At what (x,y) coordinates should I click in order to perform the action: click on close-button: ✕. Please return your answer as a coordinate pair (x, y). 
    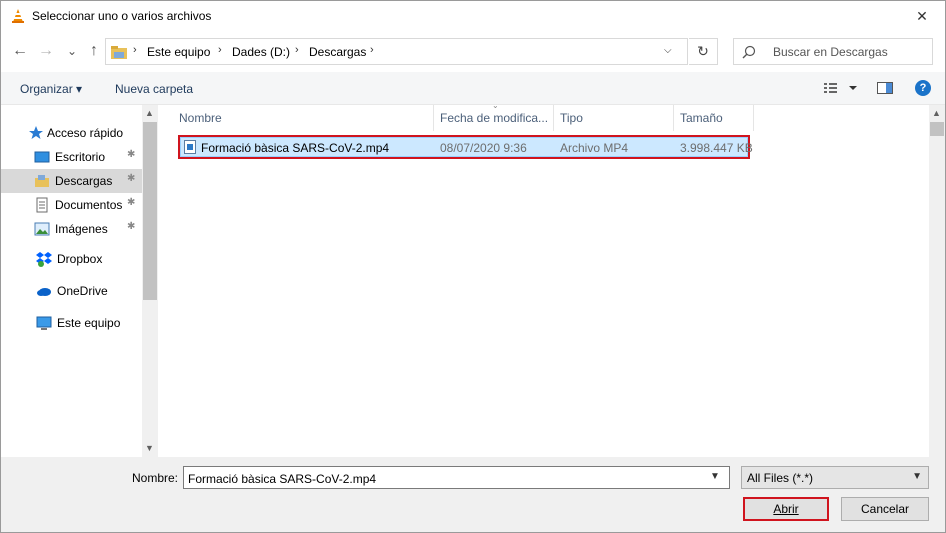
    Looking at the image, I should click on (922, 16).